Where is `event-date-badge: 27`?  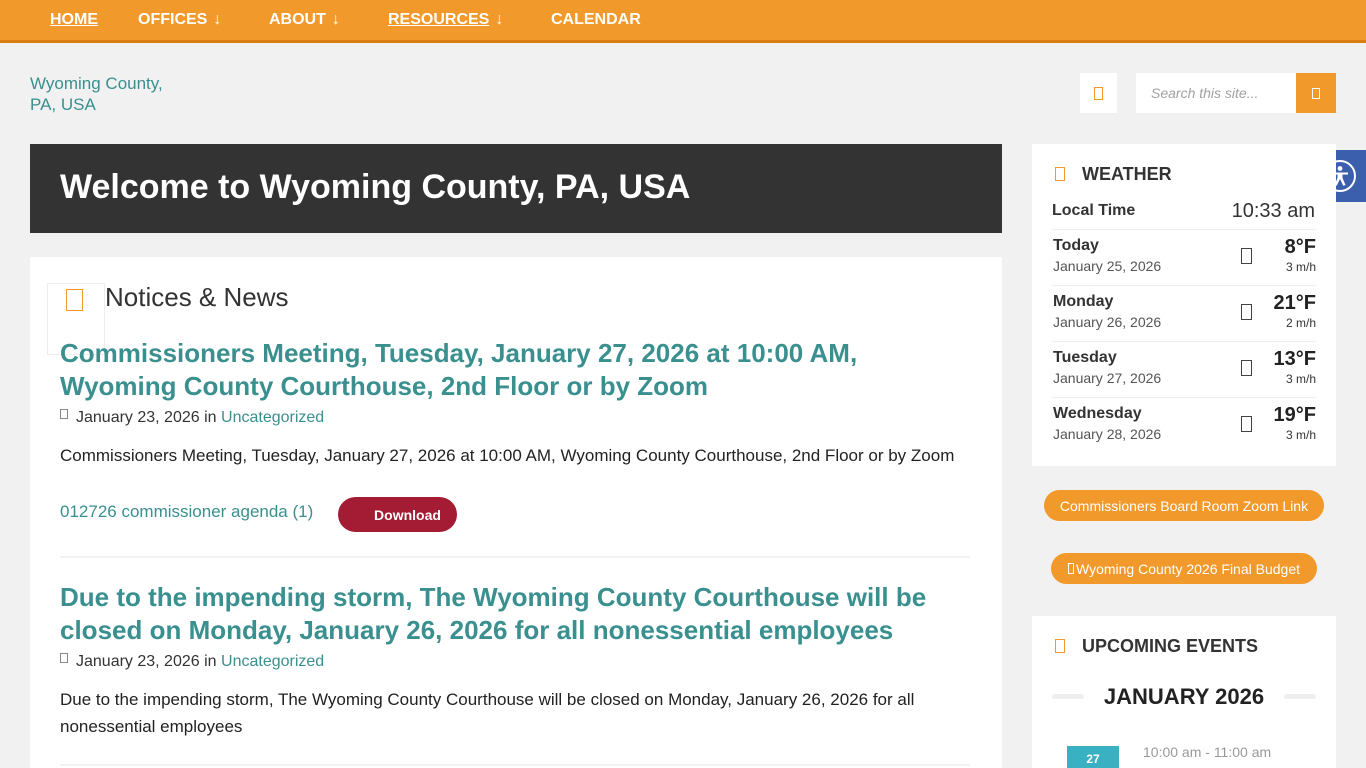
event-date-badge: 27 is located at coordinates (1093, 757).